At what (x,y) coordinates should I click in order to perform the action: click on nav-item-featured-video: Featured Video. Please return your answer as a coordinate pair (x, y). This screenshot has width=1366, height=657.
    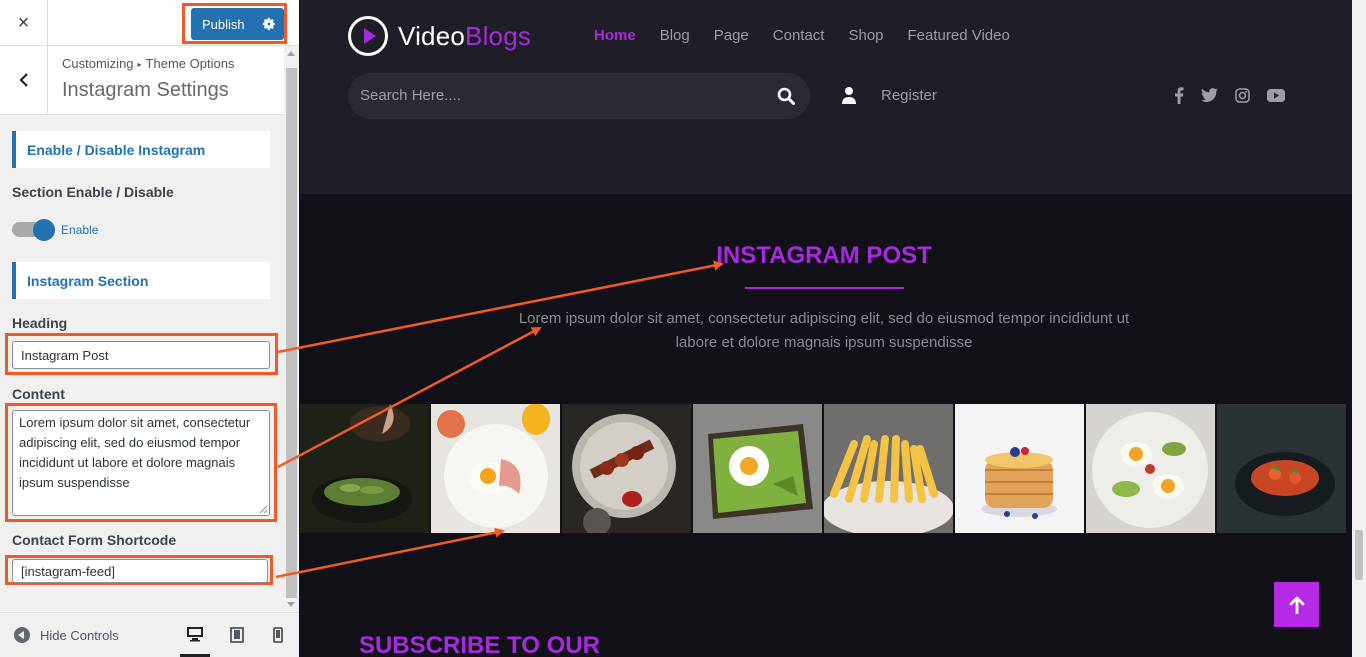
    Looking at the image, I should click on (959, 35).